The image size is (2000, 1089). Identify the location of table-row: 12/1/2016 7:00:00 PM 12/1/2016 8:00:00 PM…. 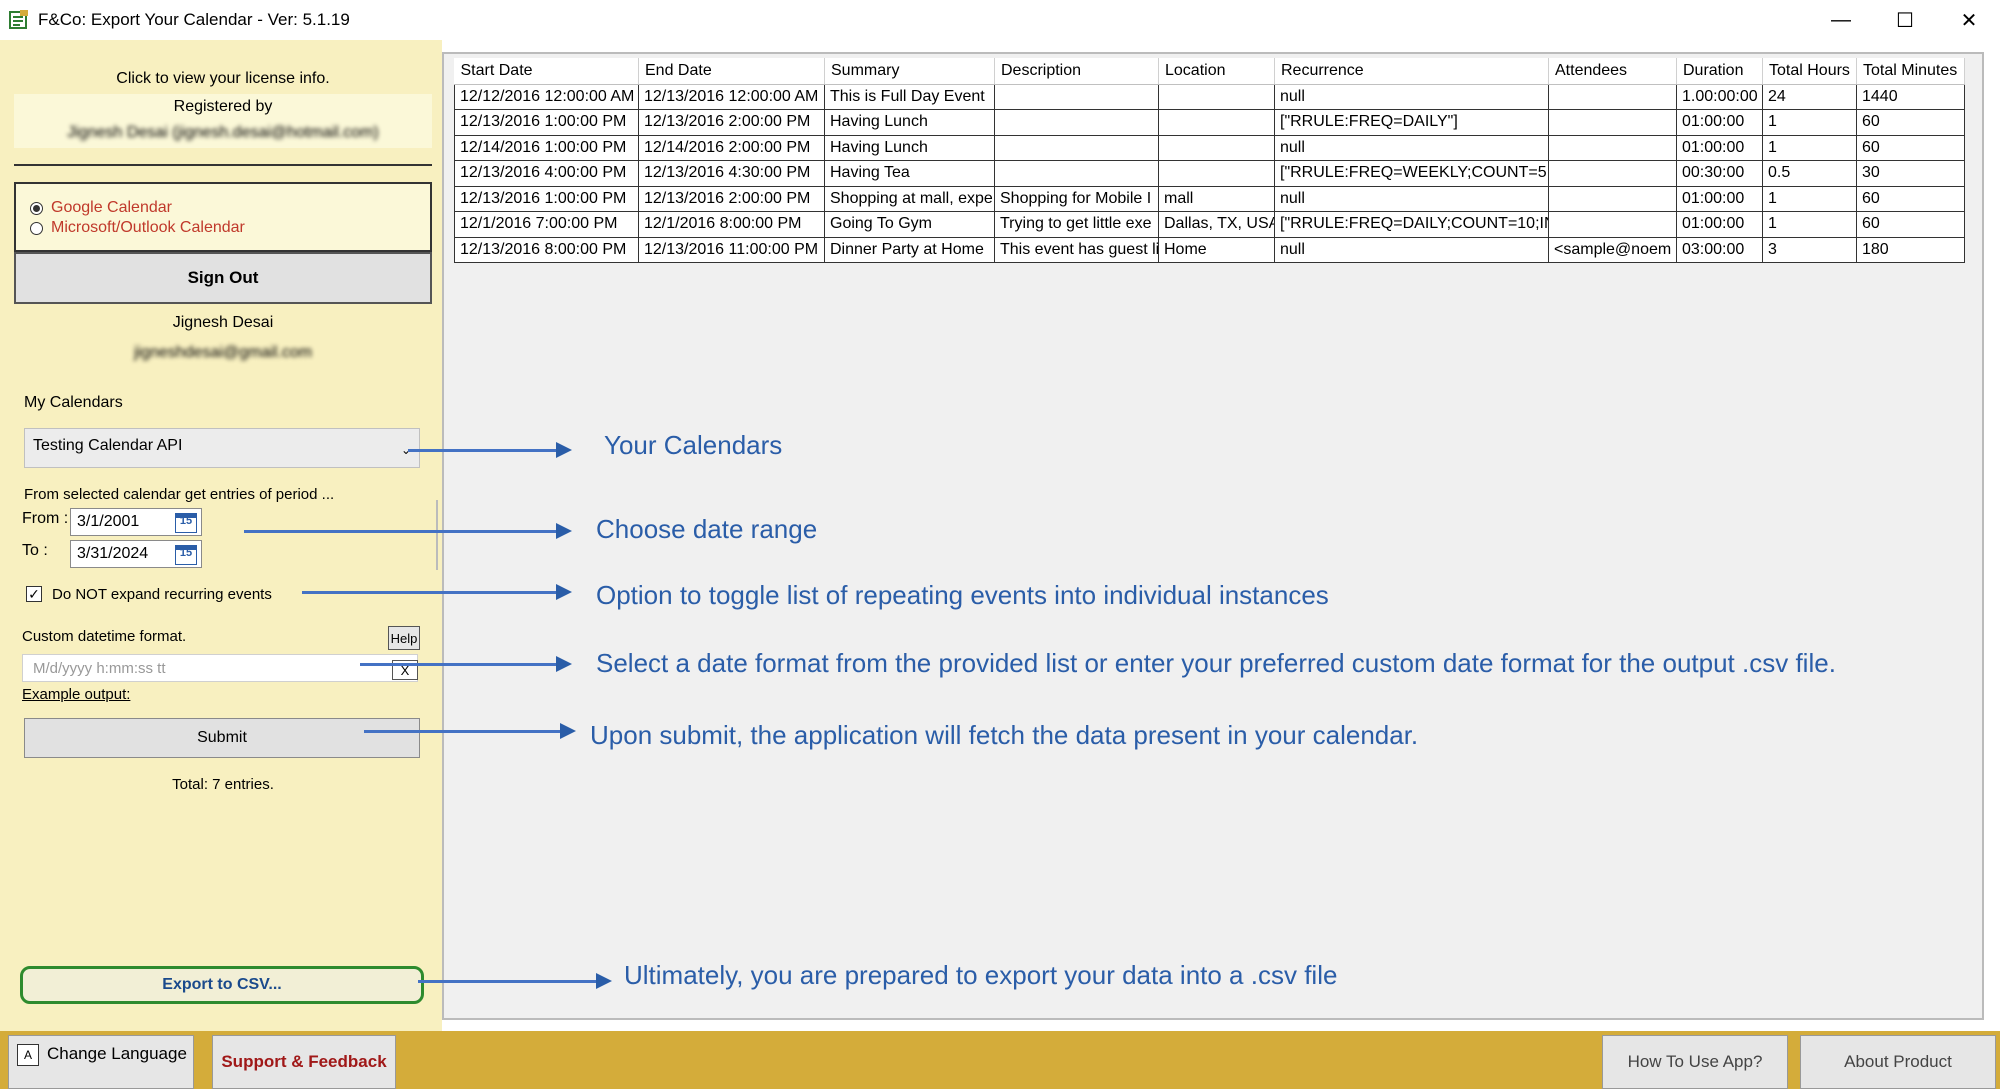
(1209, 224).